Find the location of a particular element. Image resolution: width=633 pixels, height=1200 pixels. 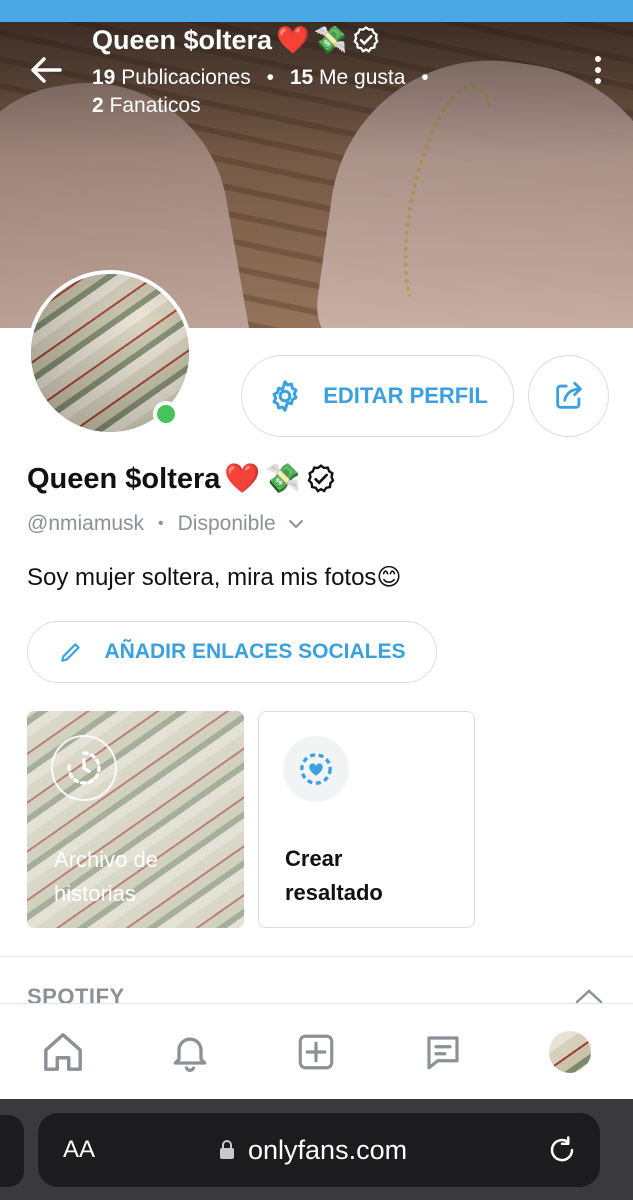

fans-count: 2 is located at coordinates (98, 105).